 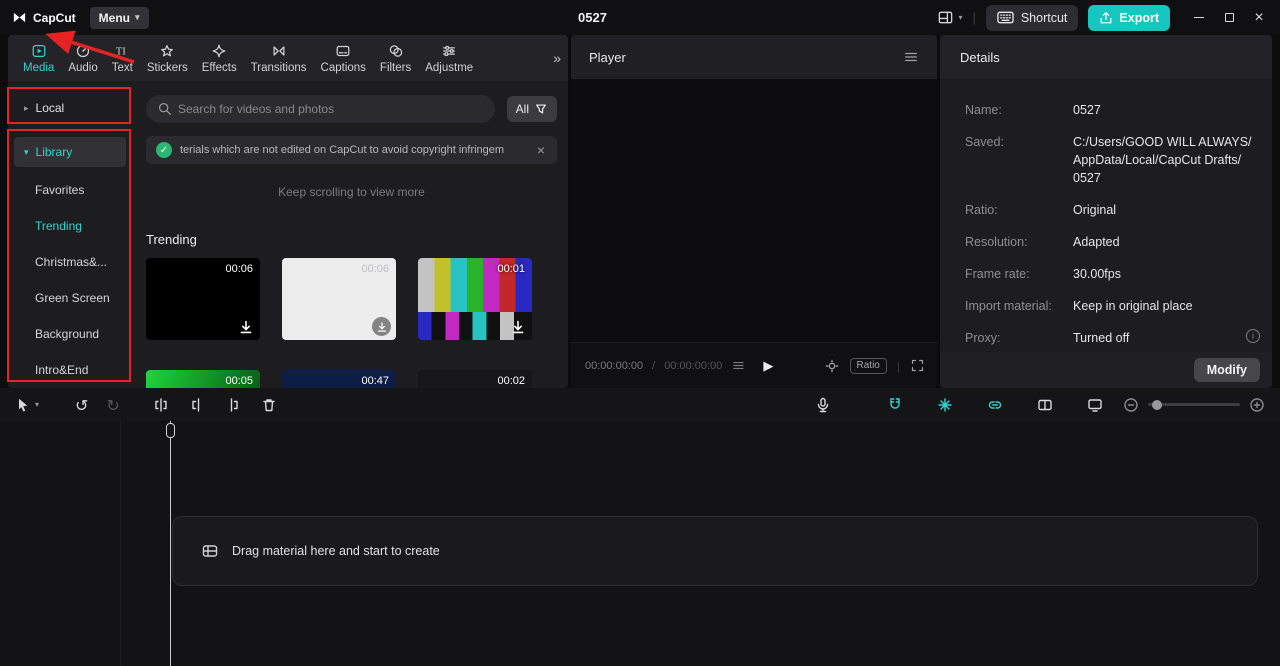 What do you see at coordinates (161, 405) in the screenshot?
I see `split-icon` at bounding box center [161, 405].